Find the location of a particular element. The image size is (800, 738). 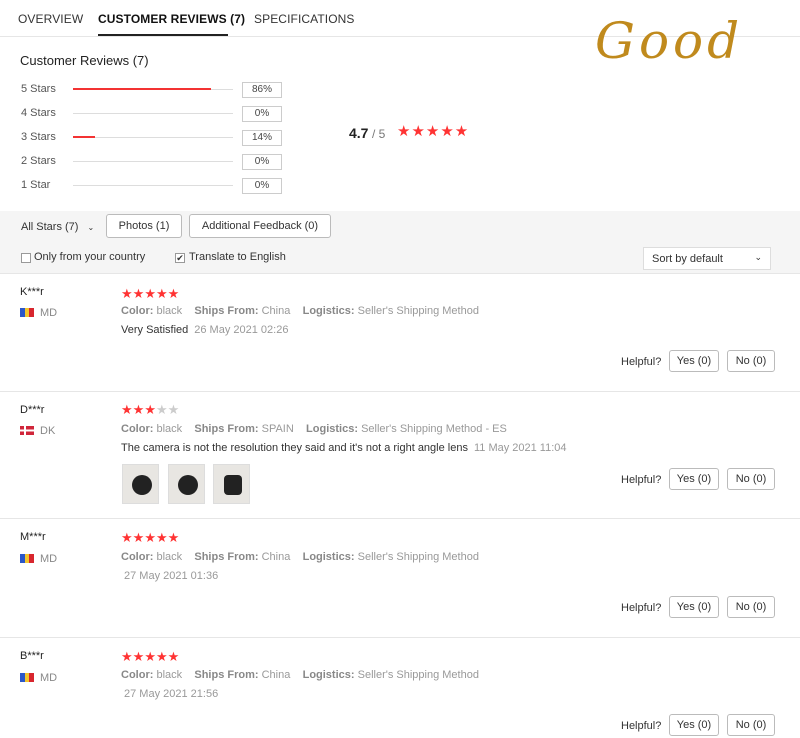

rating-bar-label: 3 Stars is located at coordinates (38, 137).